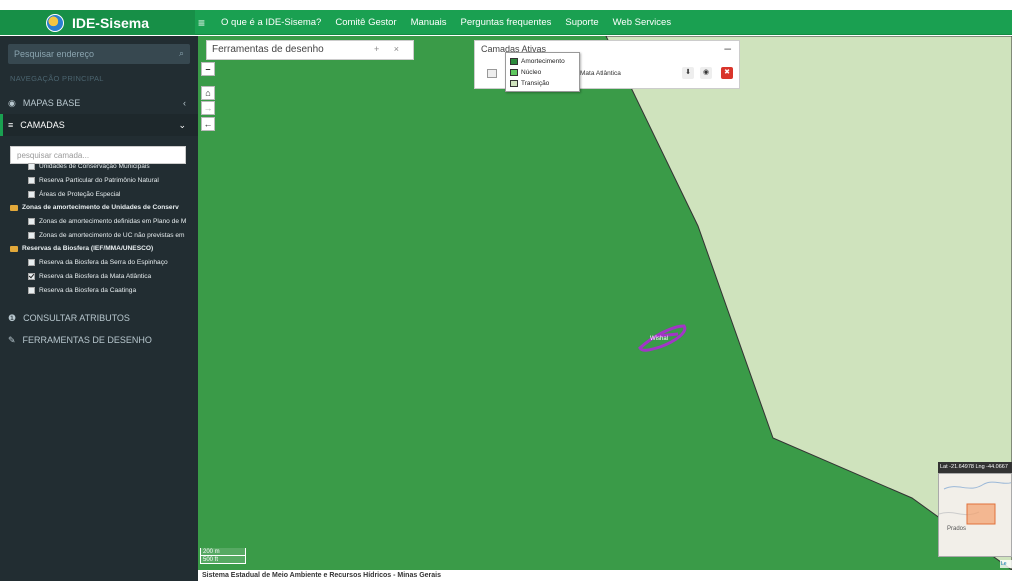 Image resolution: width=1012 pixels, height=581 pixels. Describe the element at coordinates (99, 54) in the screenshot. I see `address-search-input: Pesquisar endereço ⌕` at that location.